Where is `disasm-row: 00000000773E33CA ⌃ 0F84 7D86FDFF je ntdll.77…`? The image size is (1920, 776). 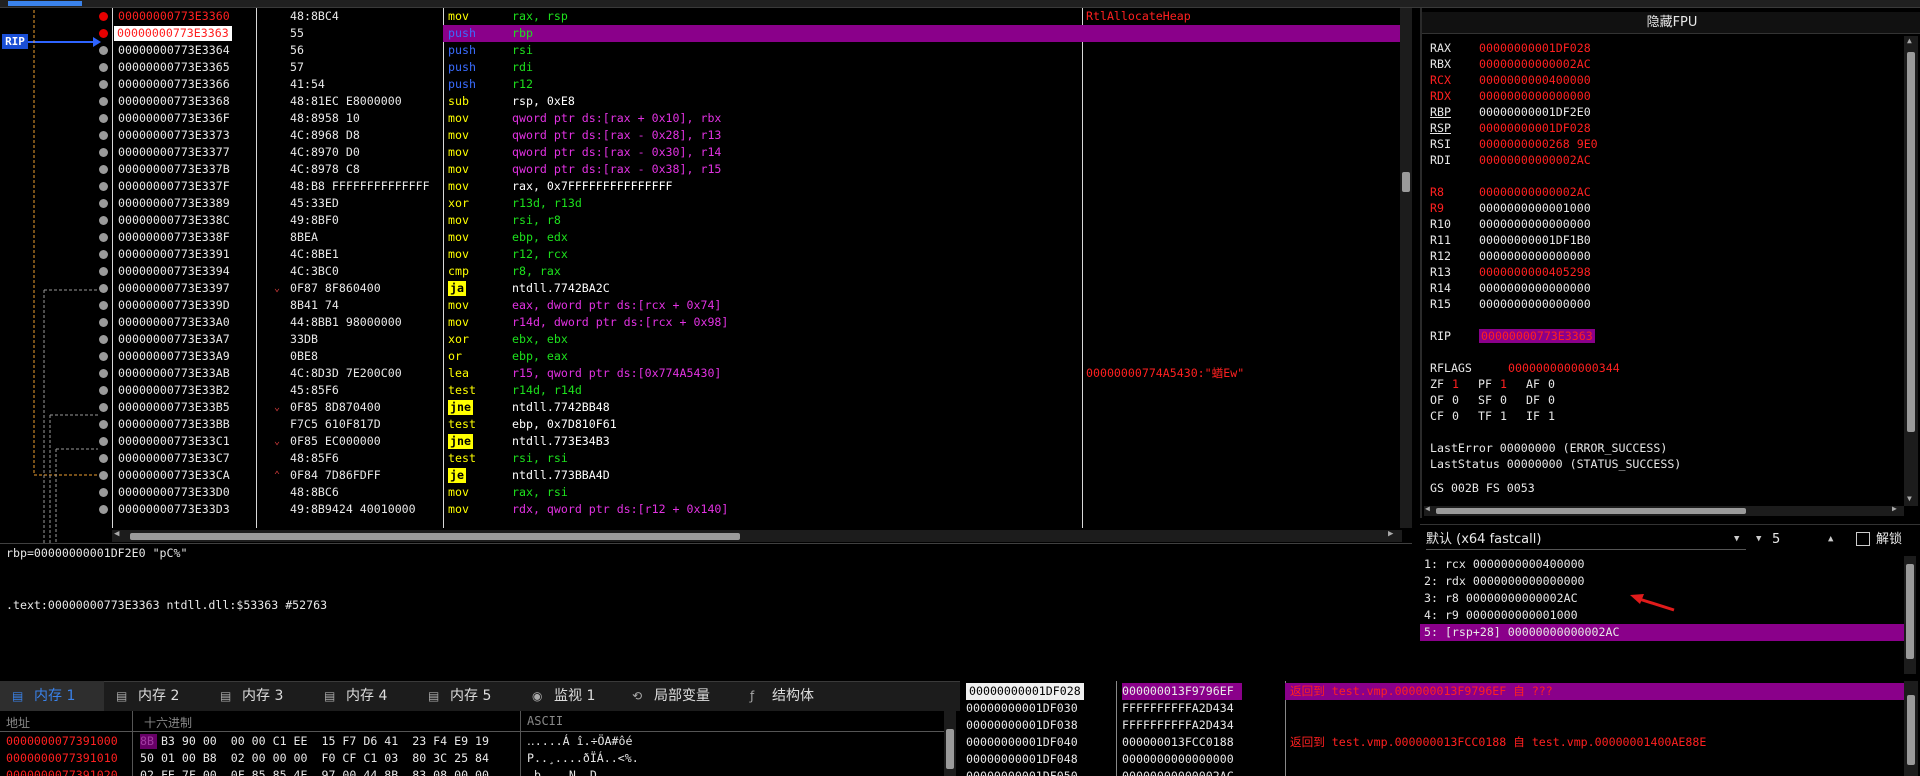 disasm-row: 00000000773E33CA ⌃ 0F84 7D86FDFF je ntdll.77… is located at coordinates (700, 475).